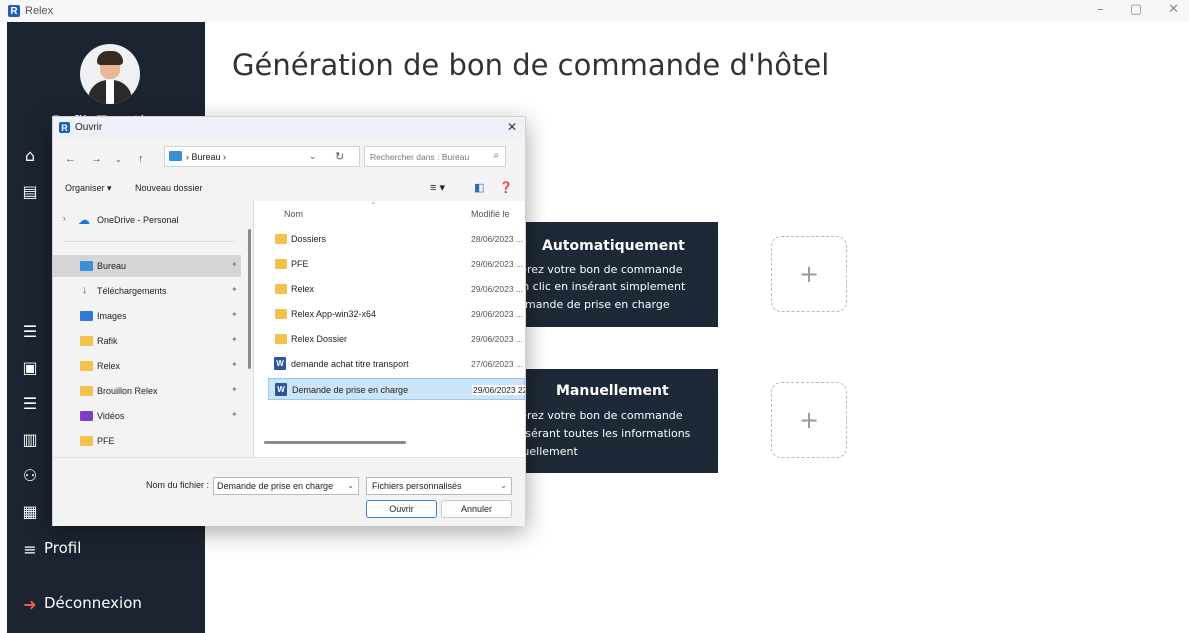 Image resolution: width=1189 pixels, height=633 pixels. What do you see at coordinates (437, 187) in the screenshot?
I see `view-options-icon: ≡ ▾` at bounding box center [437, 187].